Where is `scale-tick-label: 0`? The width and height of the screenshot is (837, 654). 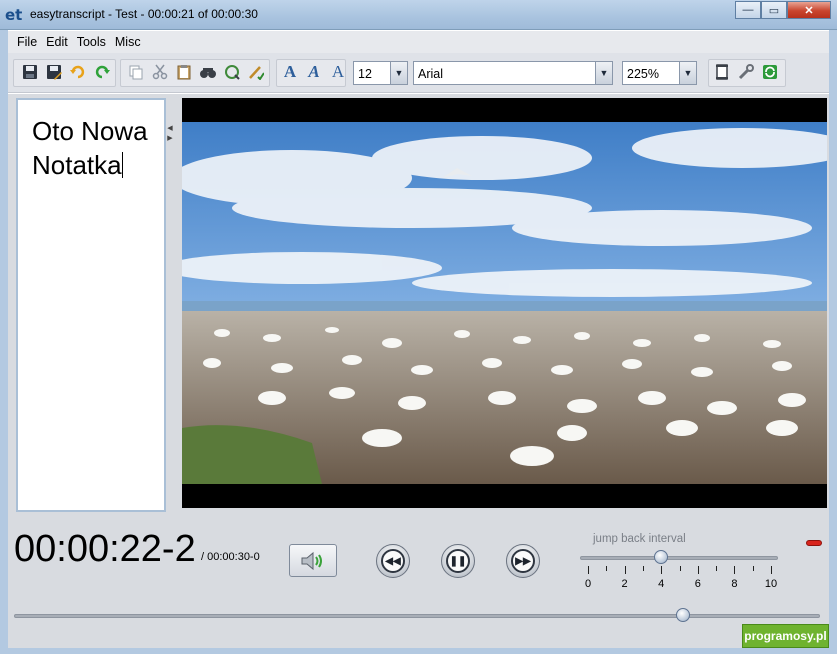 scale-tick-label: 0 is located at coordinates (588, 584).